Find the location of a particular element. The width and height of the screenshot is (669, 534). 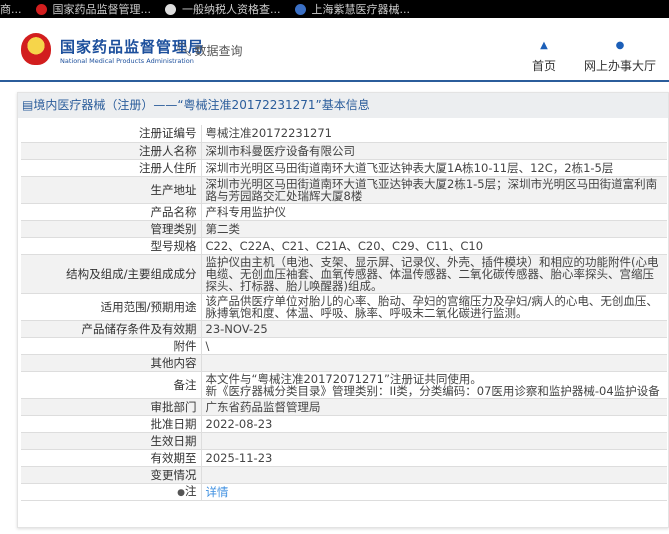

details-link: 详情 is located at coordinates (217, 492).